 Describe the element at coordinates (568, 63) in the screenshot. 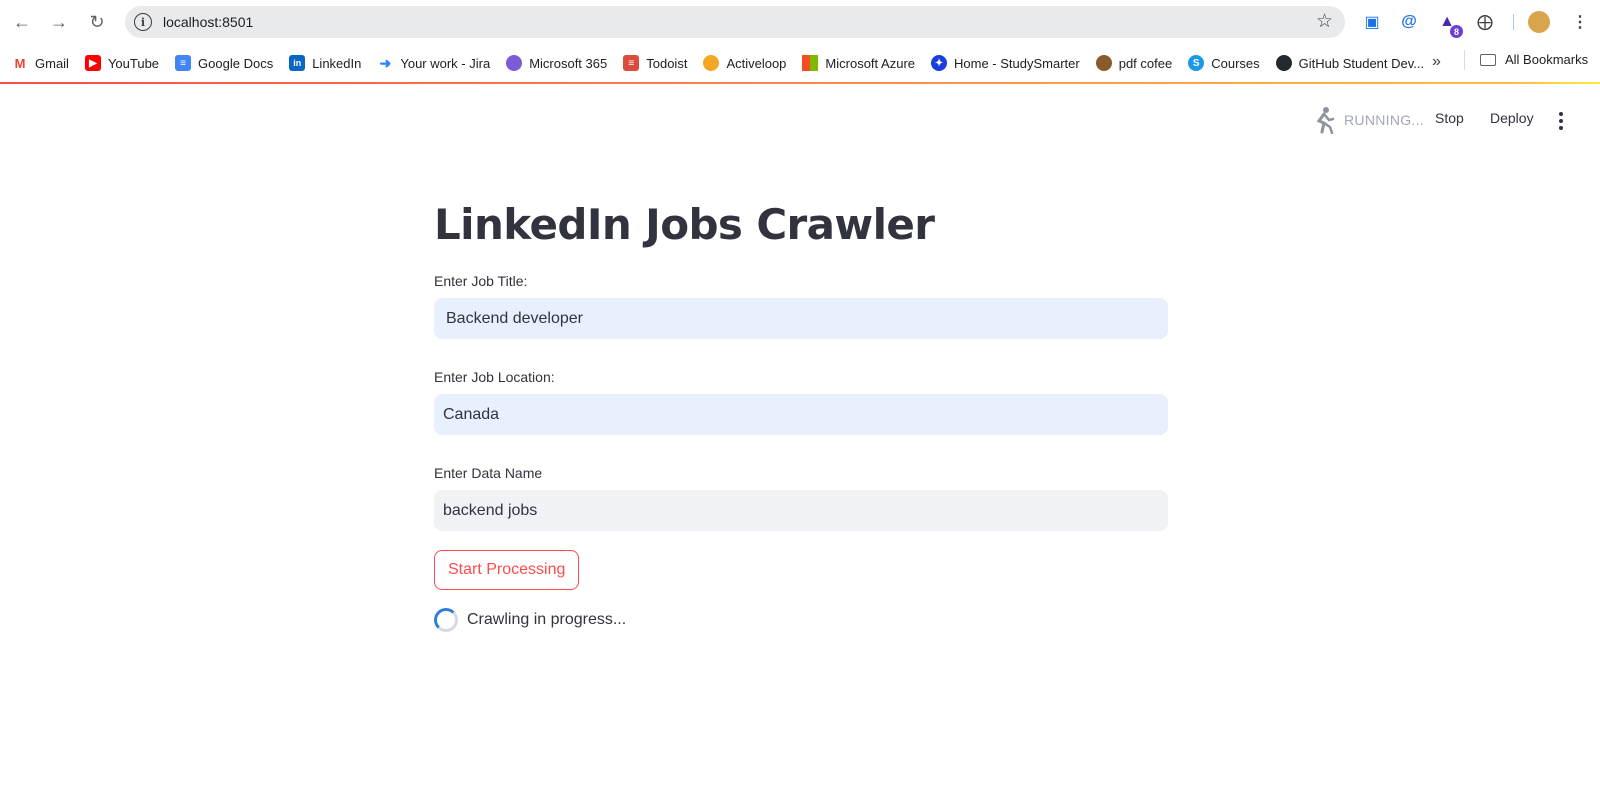

I see `bookmark-label: Microsoft 365` at that location.